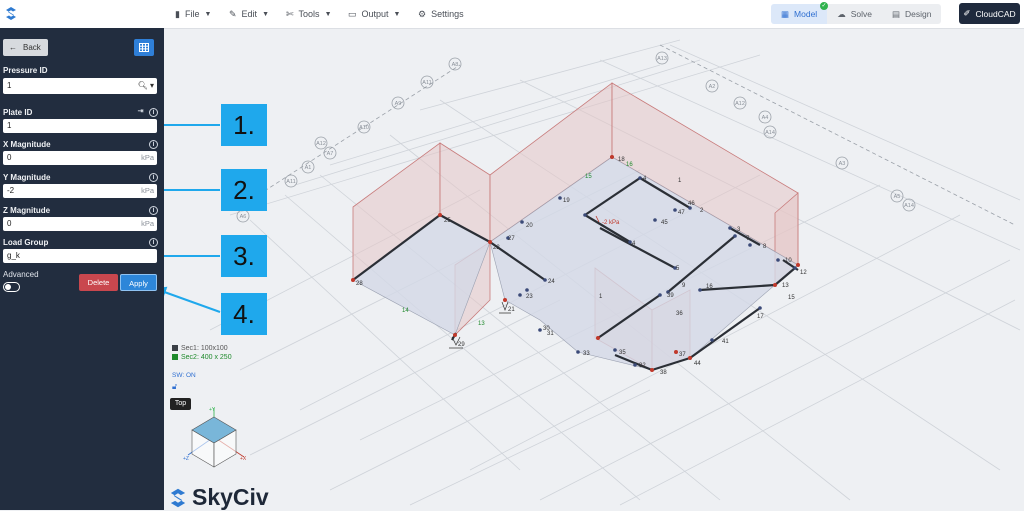 Image resolution: width=1024 pixels, height=511 pixels. I want to click on search-icon: 🔍︎ ▾, so click(146, 86).